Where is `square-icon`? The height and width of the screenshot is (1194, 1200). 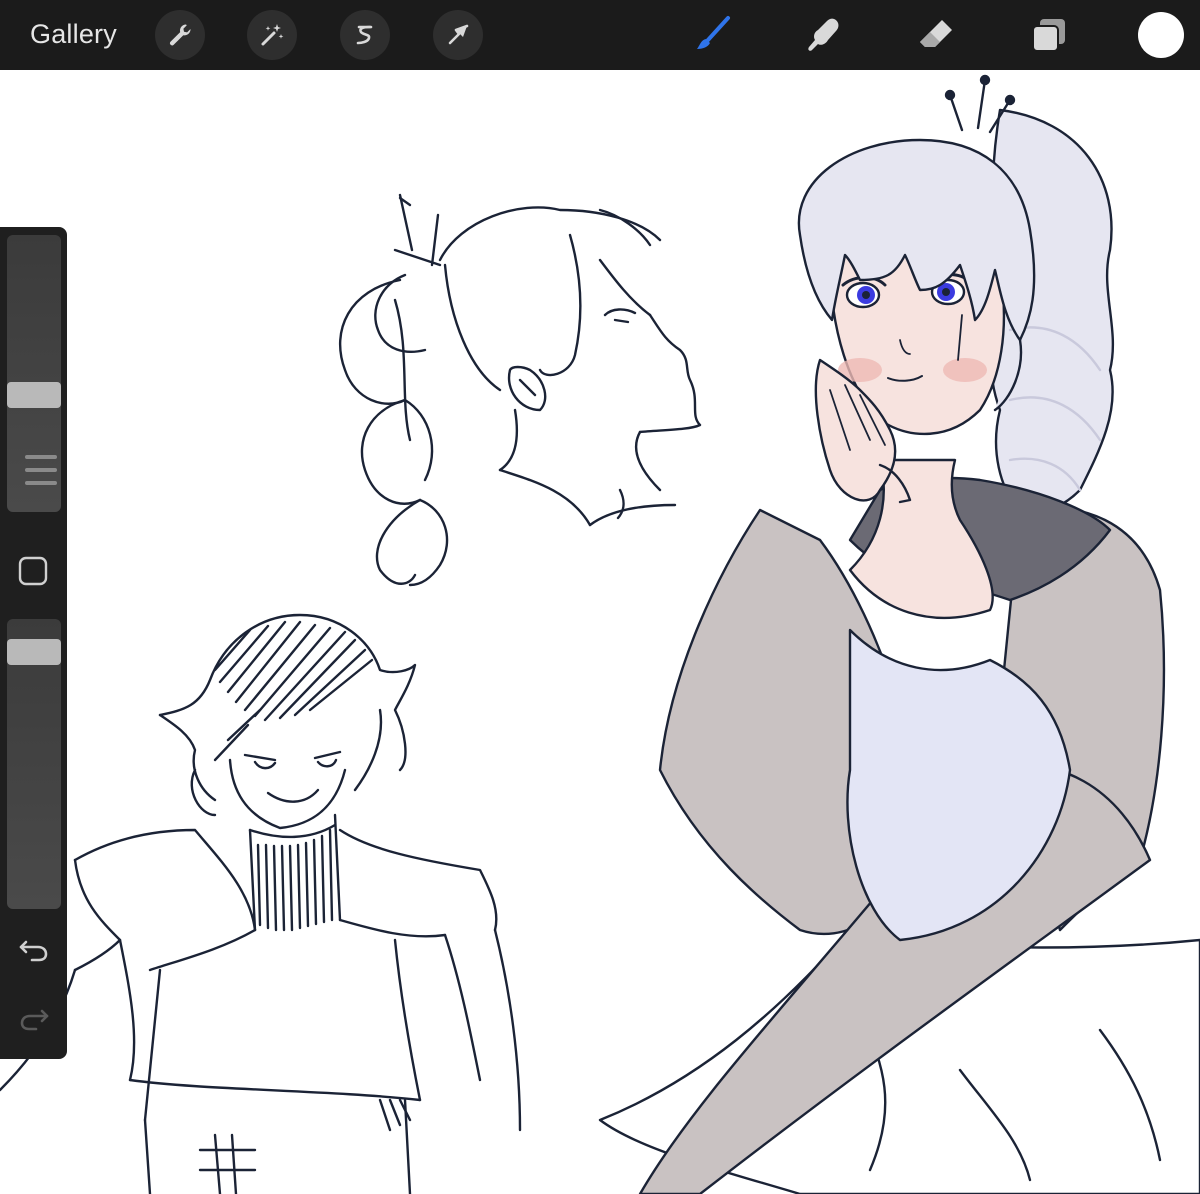
square-icon is located at coordinates (33, 571).